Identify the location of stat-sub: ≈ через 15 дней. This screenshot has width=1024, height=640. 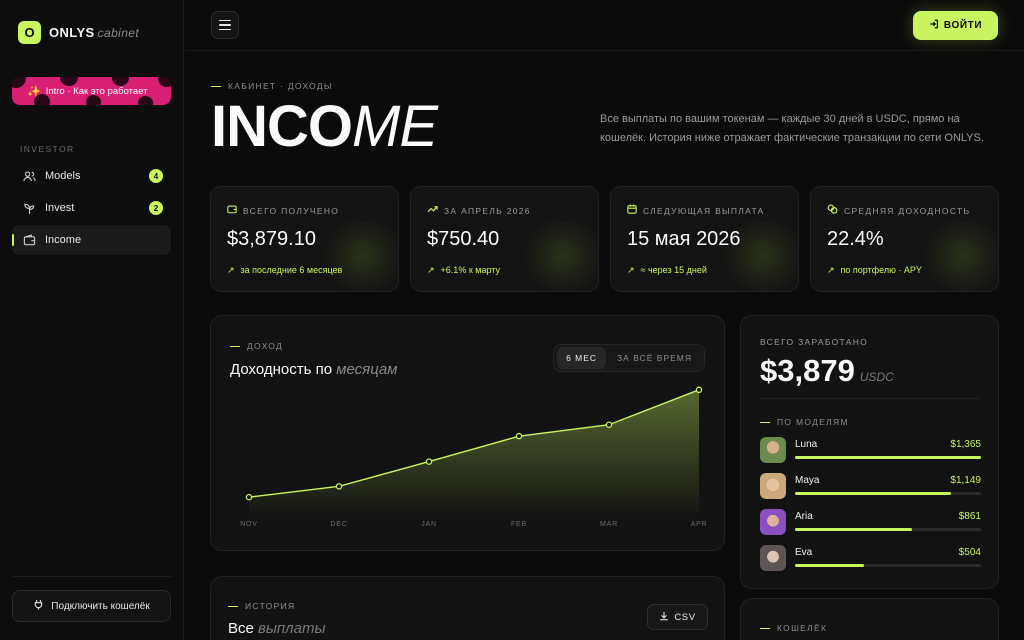
(673, 270).